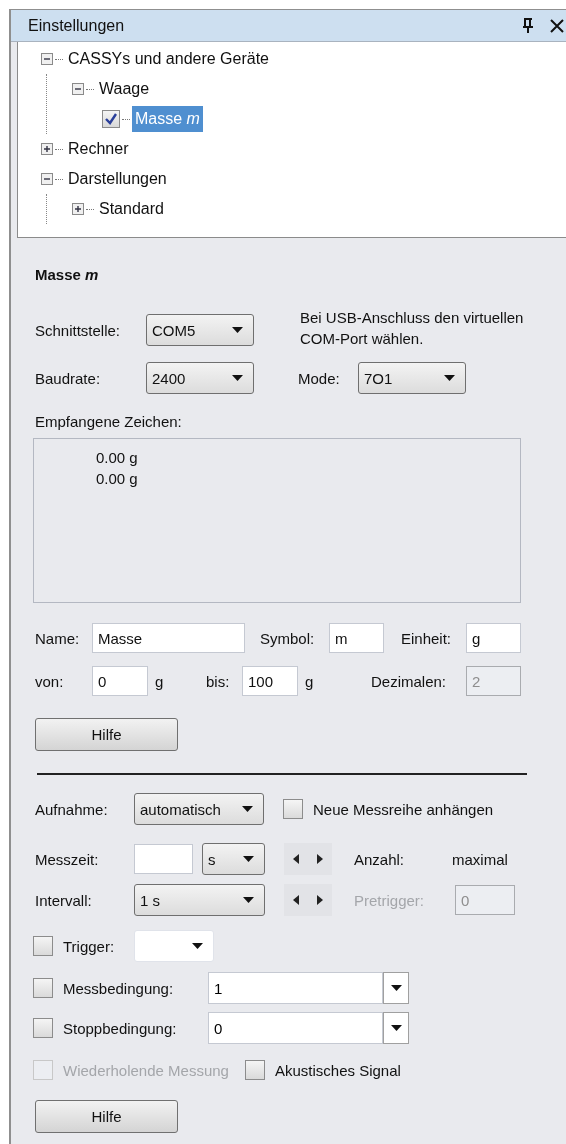 The height and width of the screenshot is (1144, 566). What do you see at coordinates (131, 209) in the screenshot?
I see `tree-item: Standard` at bounding box center [131, 209].